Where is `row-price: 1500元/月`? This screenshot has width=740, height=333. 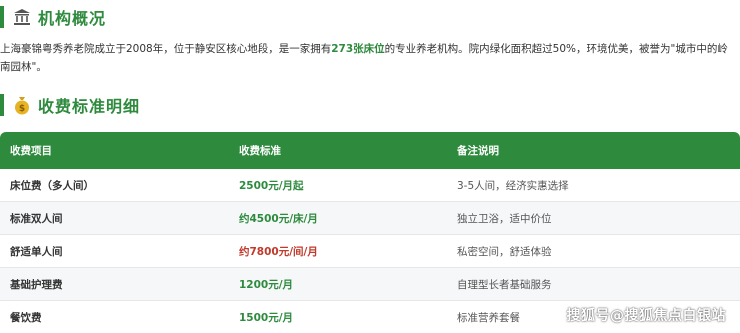 row-price: 1500元/月 is located at coordinates (266, 317).